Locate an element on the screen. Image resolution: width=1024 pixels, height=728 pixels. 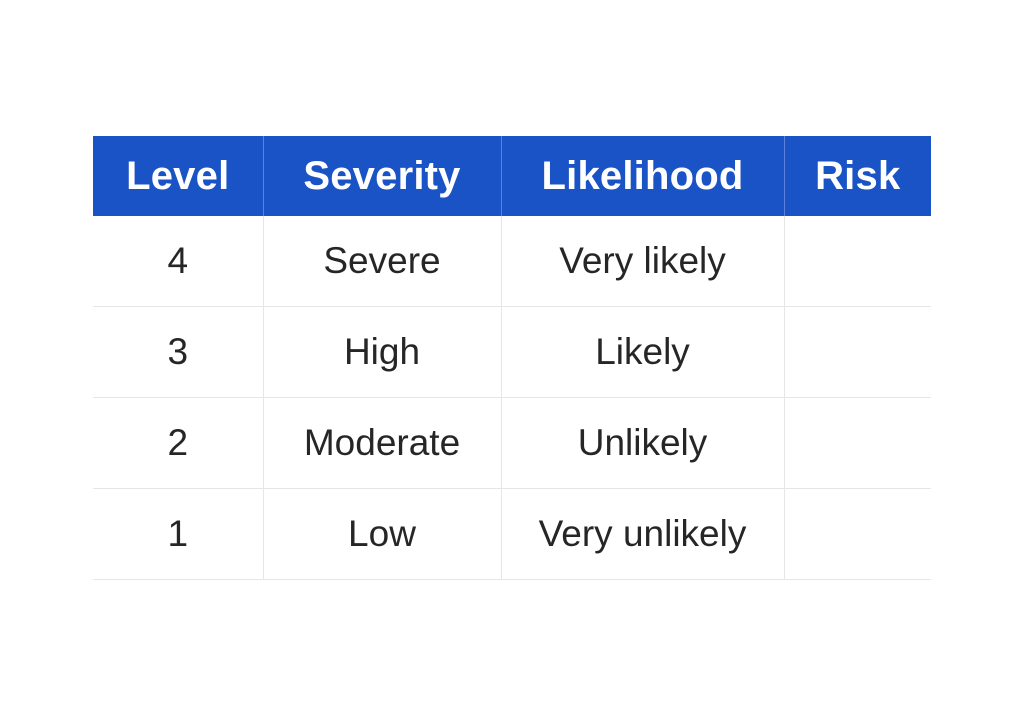
cell-severity: High is located at coordinates (381, 352).